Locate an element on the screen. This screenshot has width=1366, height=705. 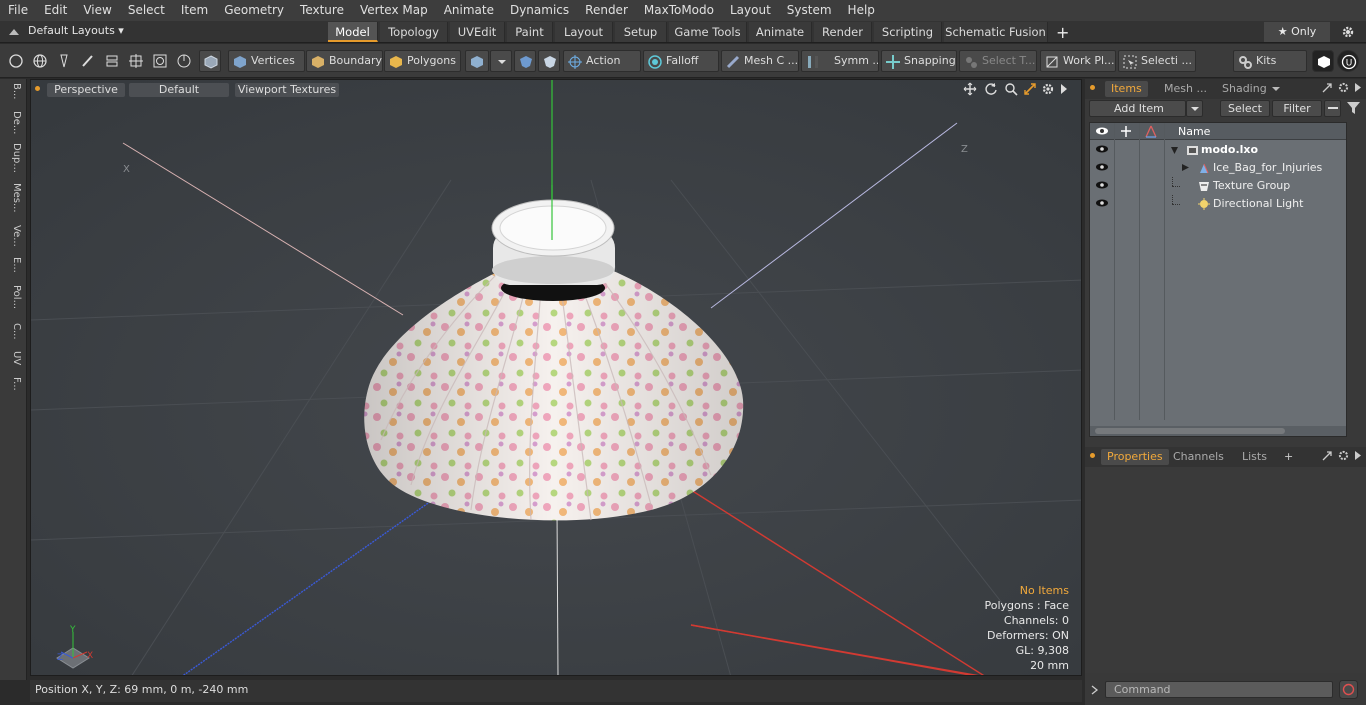
properties-menu-dot is located at coordinates (1092, 455).